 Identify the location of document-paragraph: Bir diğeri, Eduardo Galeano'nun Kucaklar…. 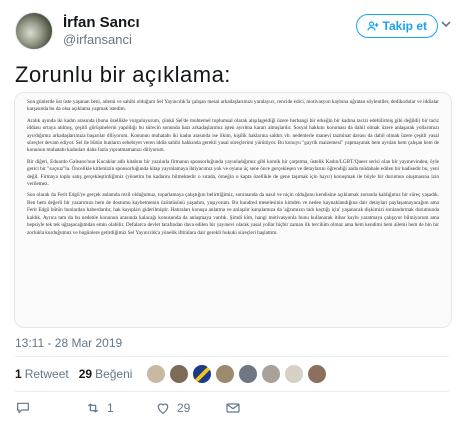
(233, 173).